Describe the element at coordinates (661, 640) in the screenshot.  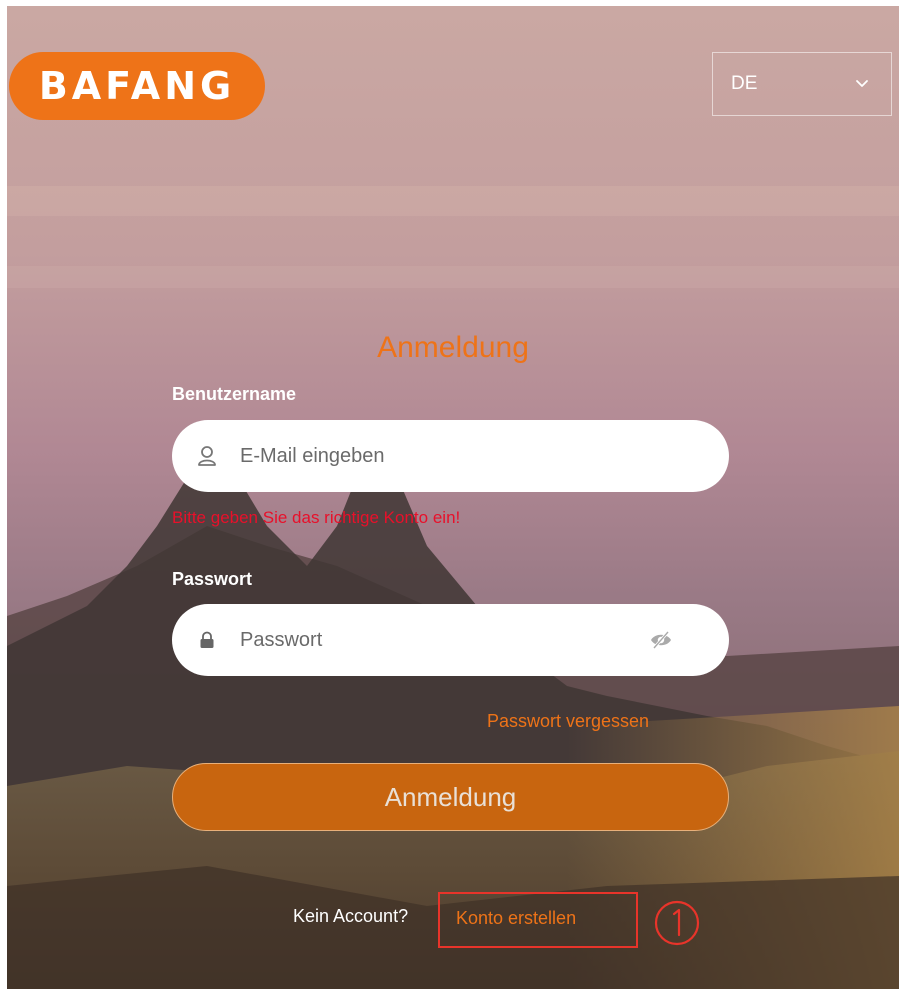
I see `eye-slash-icon` at that location.